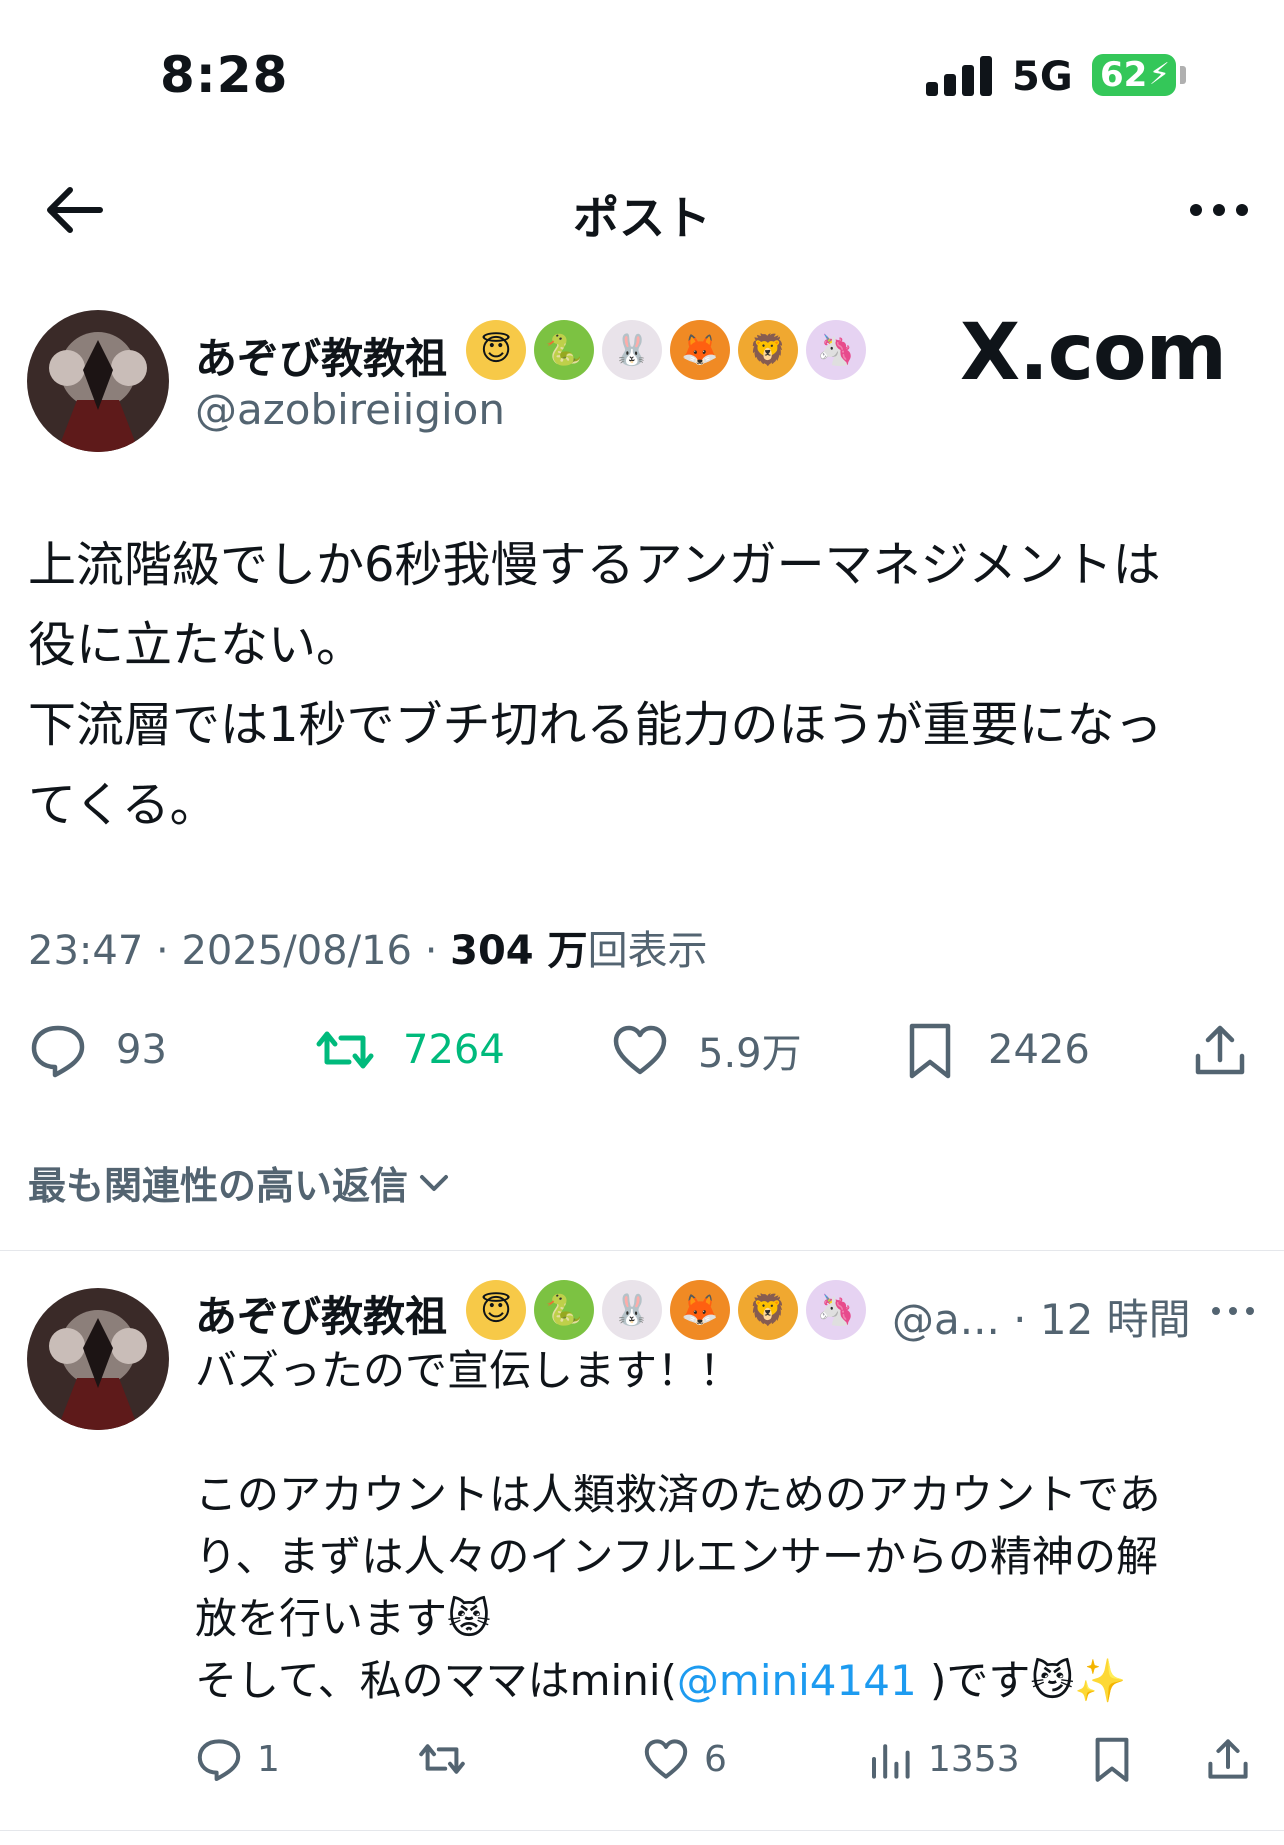 The width and height of the screenshot is (1284, 1845). I want to click on chevron-down-icon, so click(434, 1182).